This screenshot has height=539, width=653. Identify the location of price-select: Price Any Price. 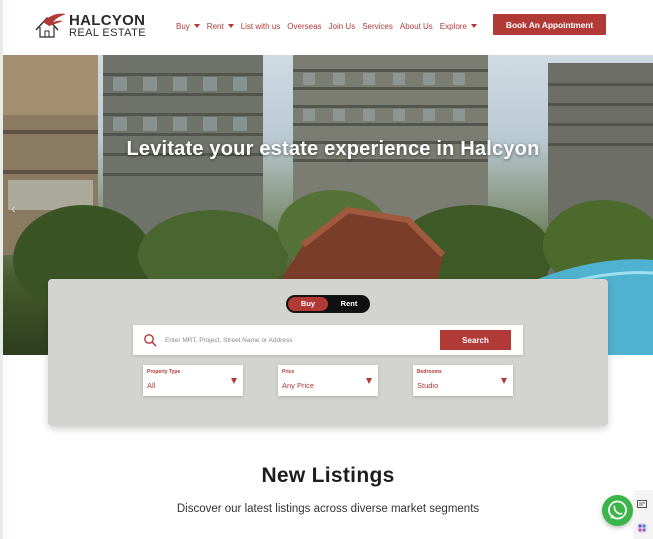
(328, 380).